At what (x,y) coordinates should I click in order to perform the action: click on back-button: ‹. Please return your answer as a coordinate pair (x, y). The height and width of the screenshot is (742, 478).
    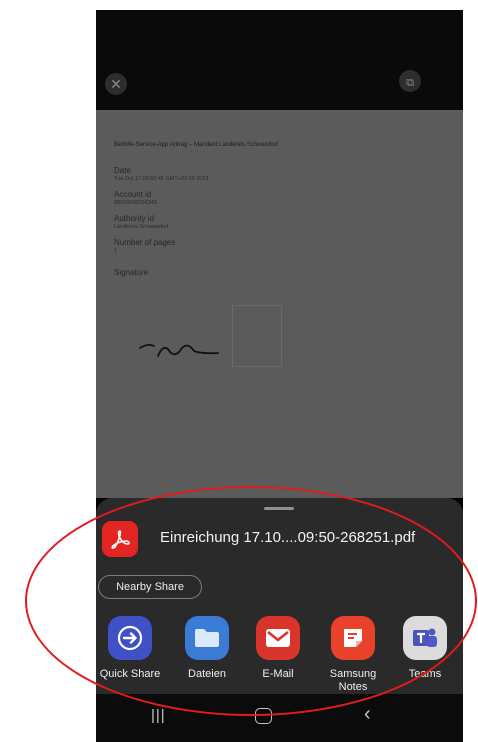
    Looking at the image, I should click on (367, 714).